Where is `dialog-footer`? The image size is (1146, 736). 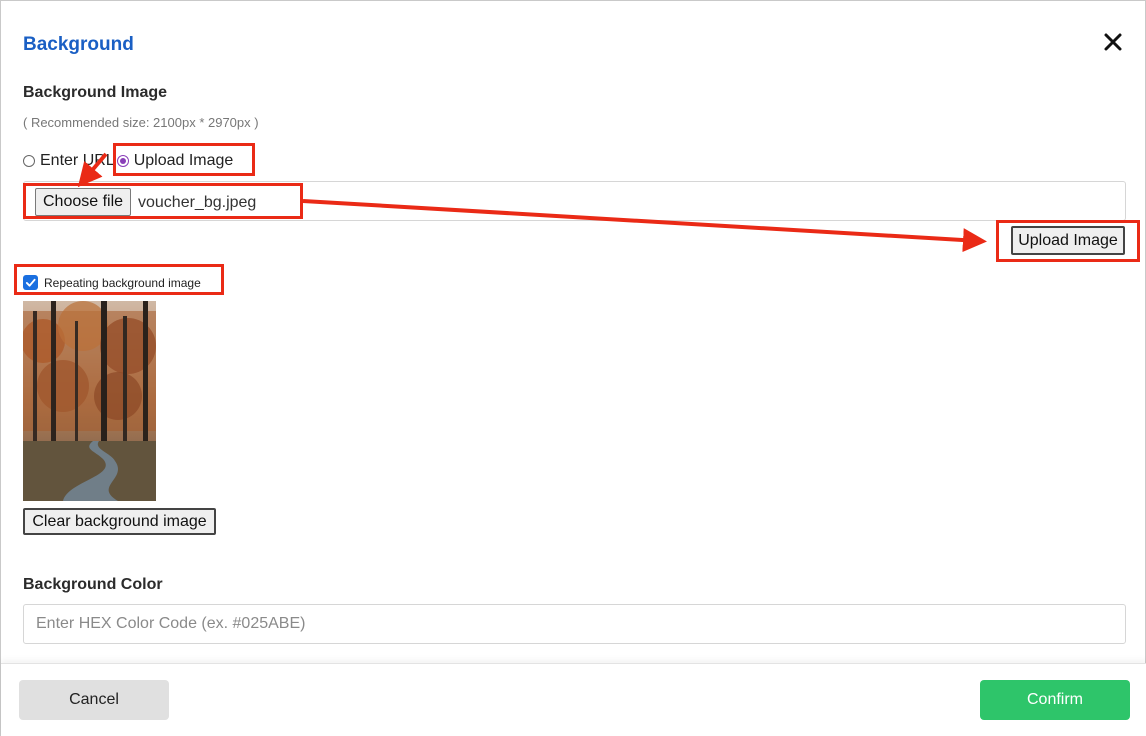 dialog-footer is located at coordinates (573, 699).